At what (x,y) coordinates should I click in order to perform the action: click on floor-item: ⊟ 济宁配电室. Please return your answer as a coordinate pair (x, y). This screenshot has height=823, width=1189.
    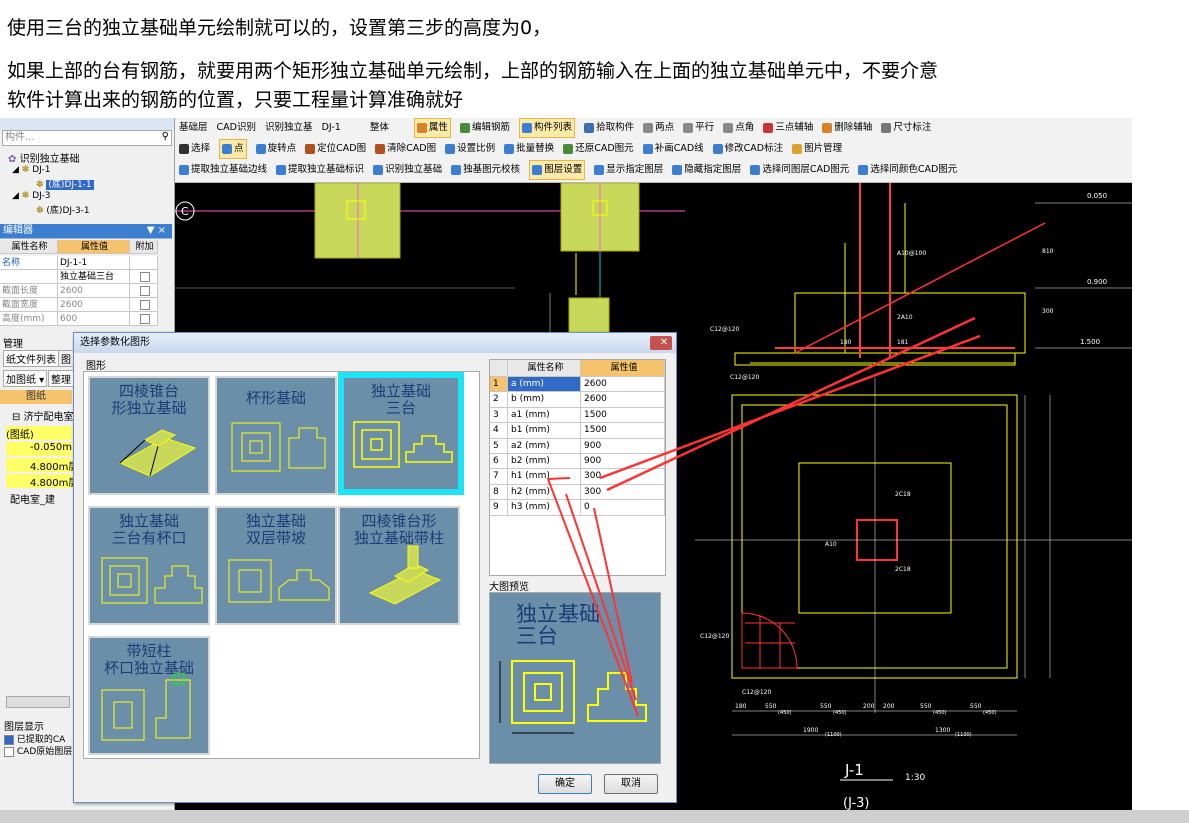
    Looking at the image, I should click on (43, 415).